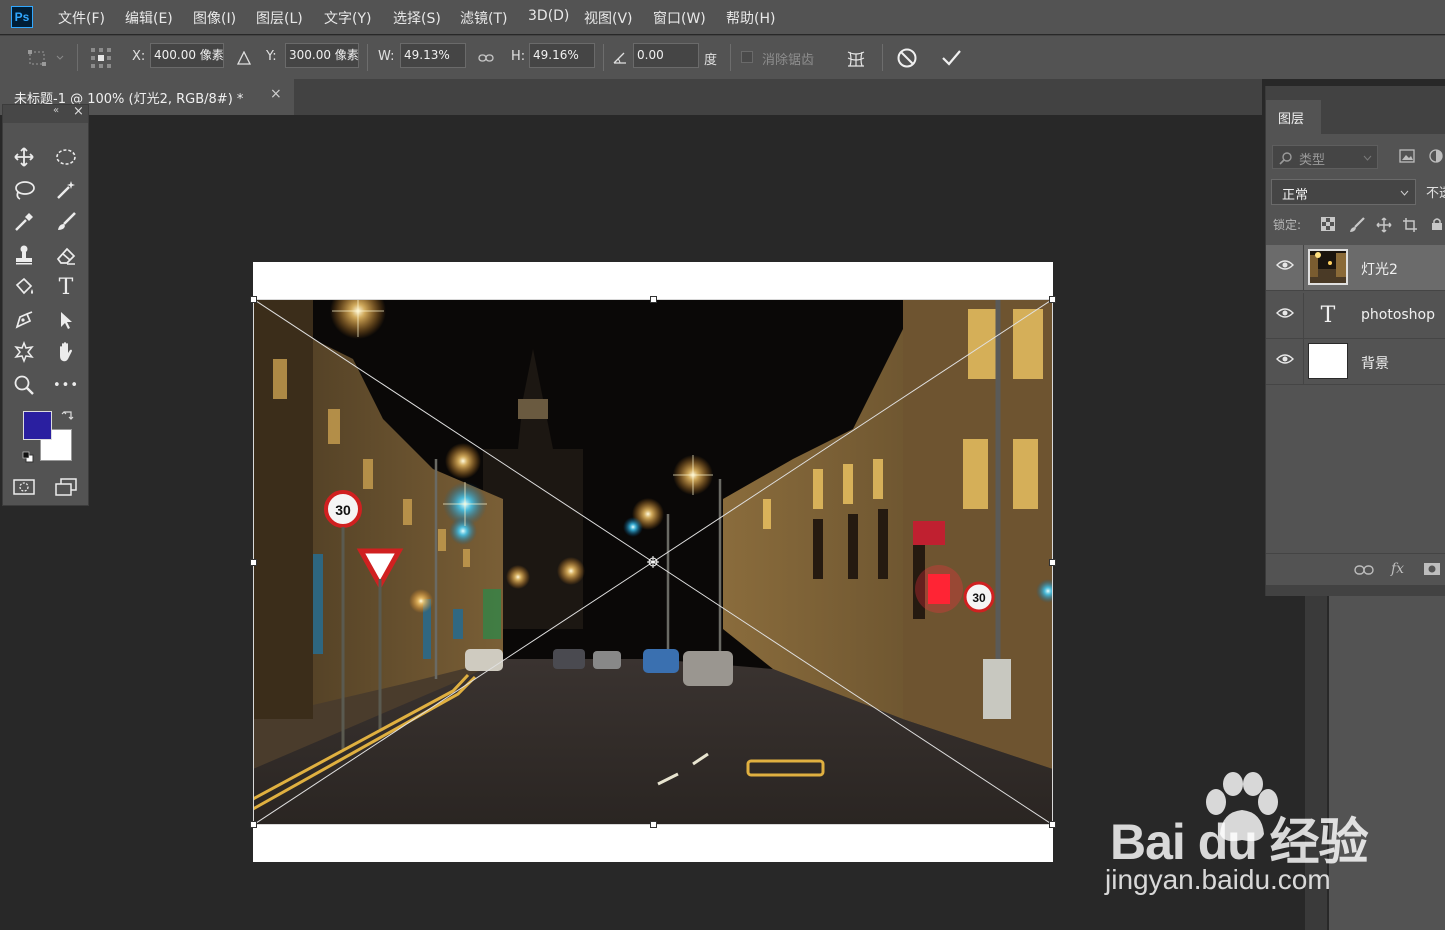  What do you see at coordinates (653, 824) in the screenshot?
I see `transform-handle-bottom` at bounding box center [653, 824].